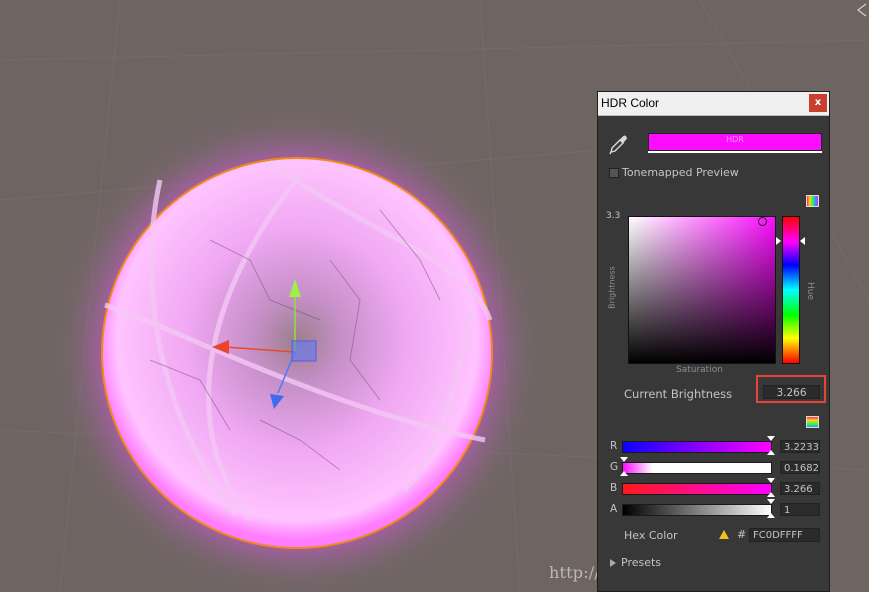 The width and height of the screenshot is (869, 592). Describe the element at coordinates (812, 422) in the screenshot. I see `color-mode-icon` at that location.